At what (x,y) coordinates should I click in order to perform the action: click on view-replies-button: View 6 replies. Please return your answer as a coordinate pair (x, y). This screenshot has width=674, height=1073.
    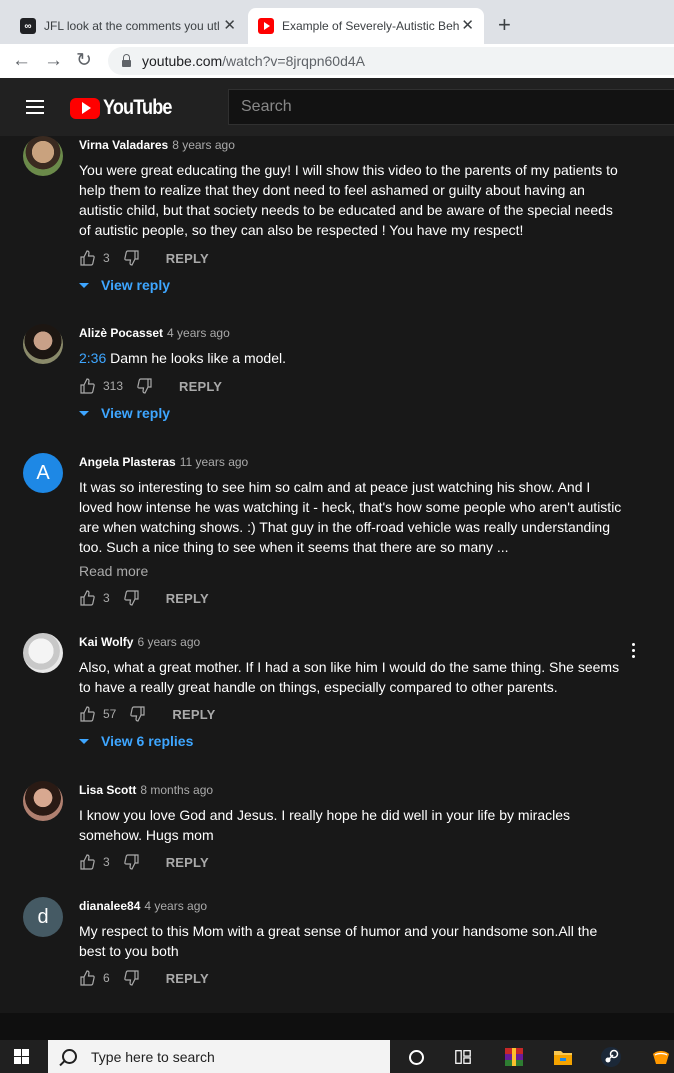
    Looking at the image, I should click on (136, 741).